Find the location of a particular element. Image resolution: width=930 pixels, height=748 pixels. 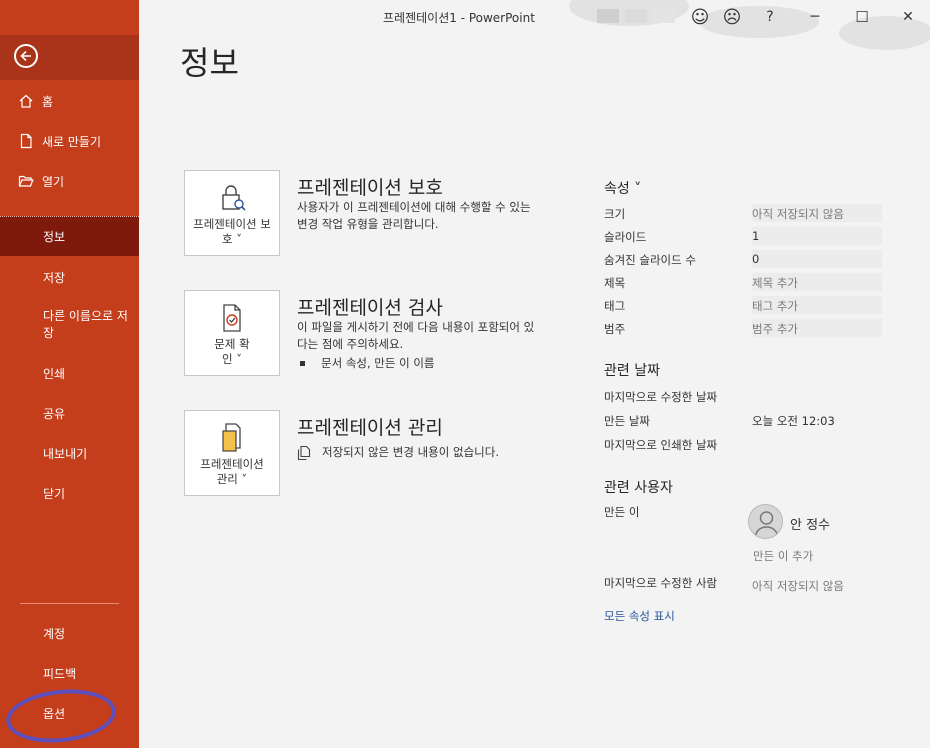

nav-close-label: 닫기 is located at coordinates (54, 493).